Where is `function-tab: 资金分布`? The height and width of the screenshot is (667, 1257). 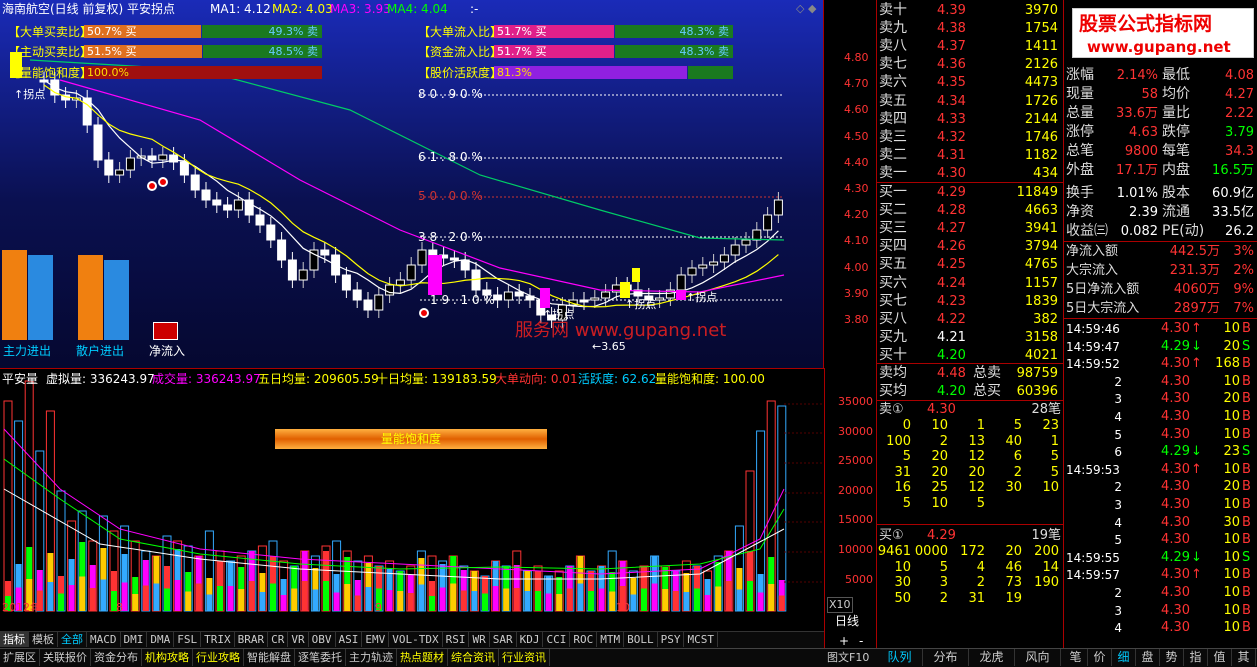 function-tab: 资金分布 is located at coordinates (116, 657).